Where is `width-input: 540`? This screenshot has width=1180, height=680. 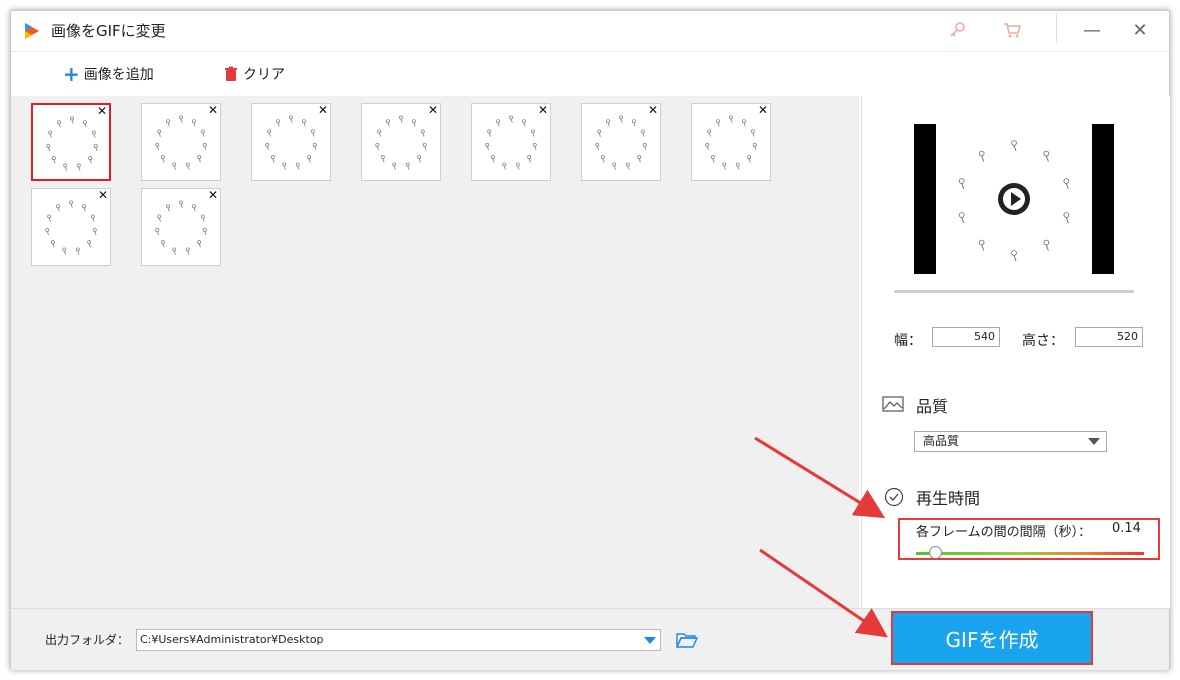 width-input: 540 is located at coordinates (966, 337).